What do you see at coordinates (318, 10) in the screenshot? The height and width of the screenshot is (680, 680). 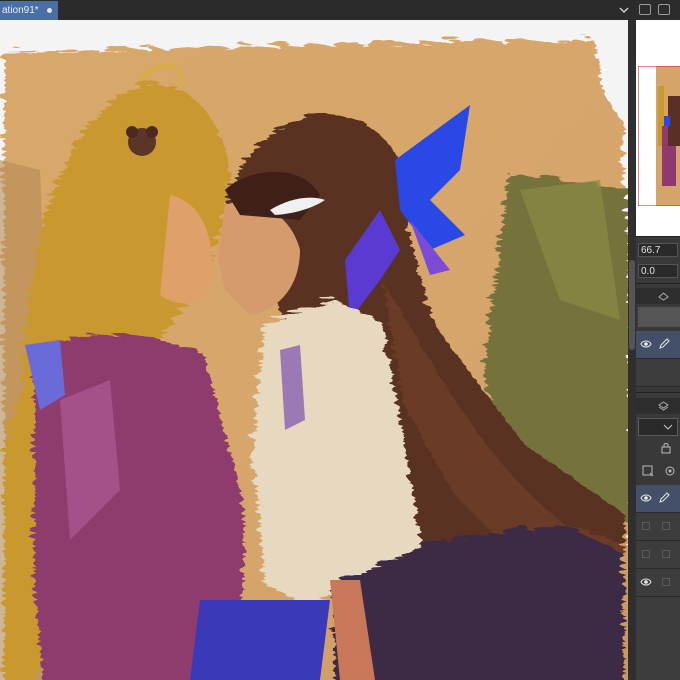 I see `document-tab-bar: ation91*` at bounding box center [318, 10].